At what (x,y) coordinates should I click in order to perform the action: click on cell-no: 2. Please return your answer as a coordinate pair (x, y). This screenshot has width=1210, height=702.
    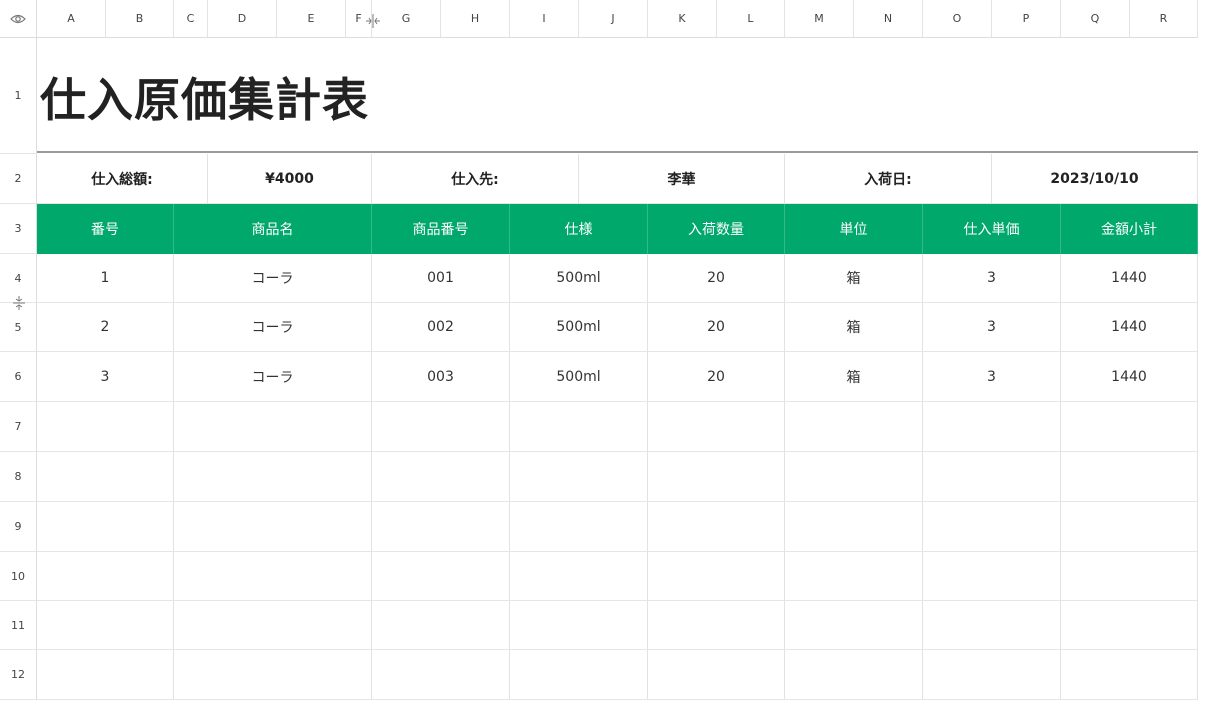
    Looking at the image, I should click on (105, 327).